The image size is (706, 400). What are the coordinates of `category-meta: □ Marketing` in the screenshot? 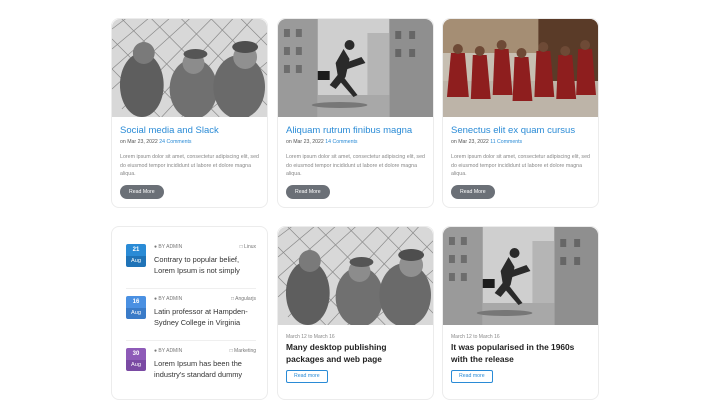 It's located at (243, 351).